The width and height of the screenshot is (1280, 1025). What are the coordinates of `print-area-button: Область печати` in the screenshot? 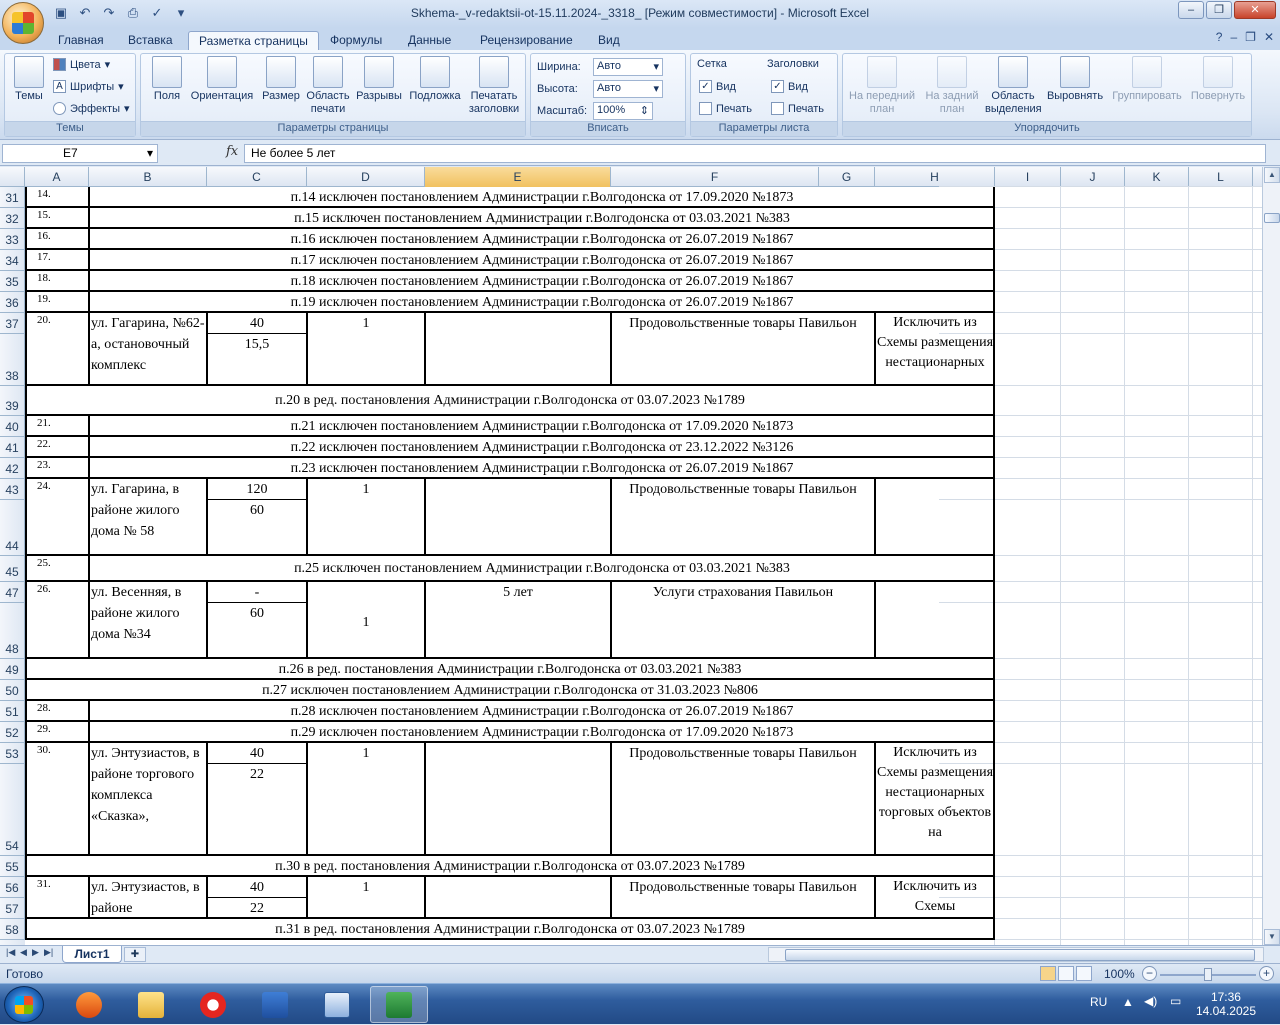 It's located at (328, 86).